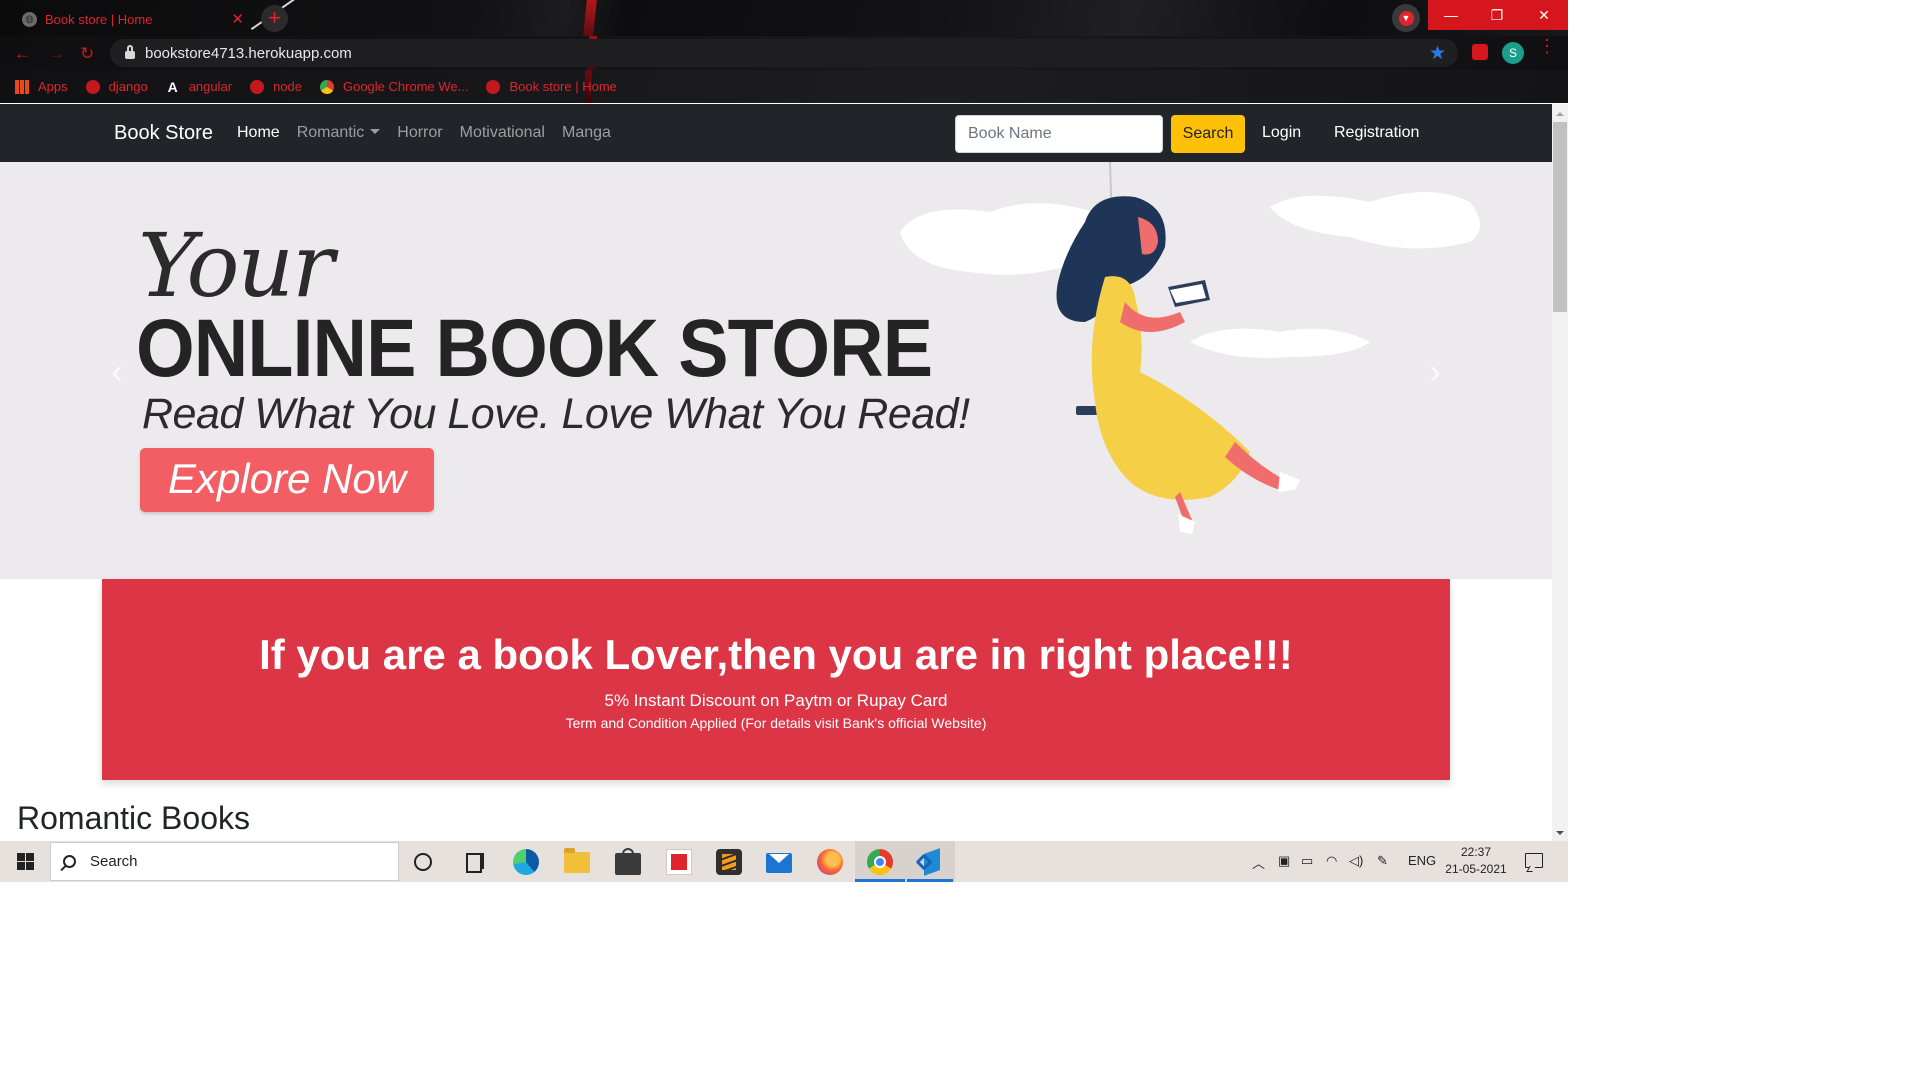  I want to click on search-button: Search, so click(1208, 134).